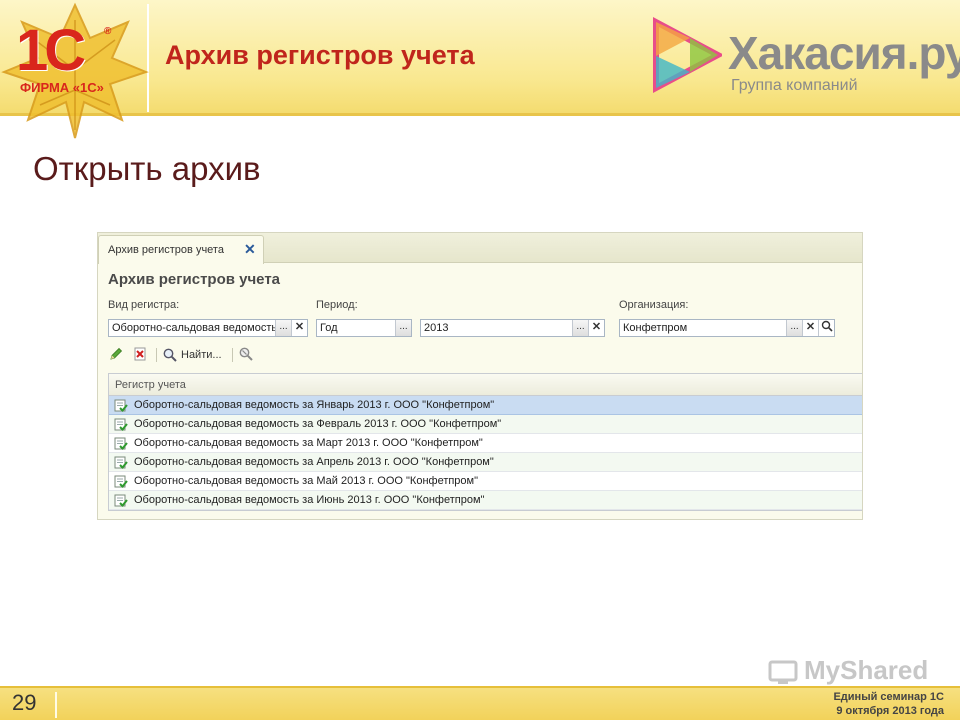  I want to click on search-icon, so click(827, 326).